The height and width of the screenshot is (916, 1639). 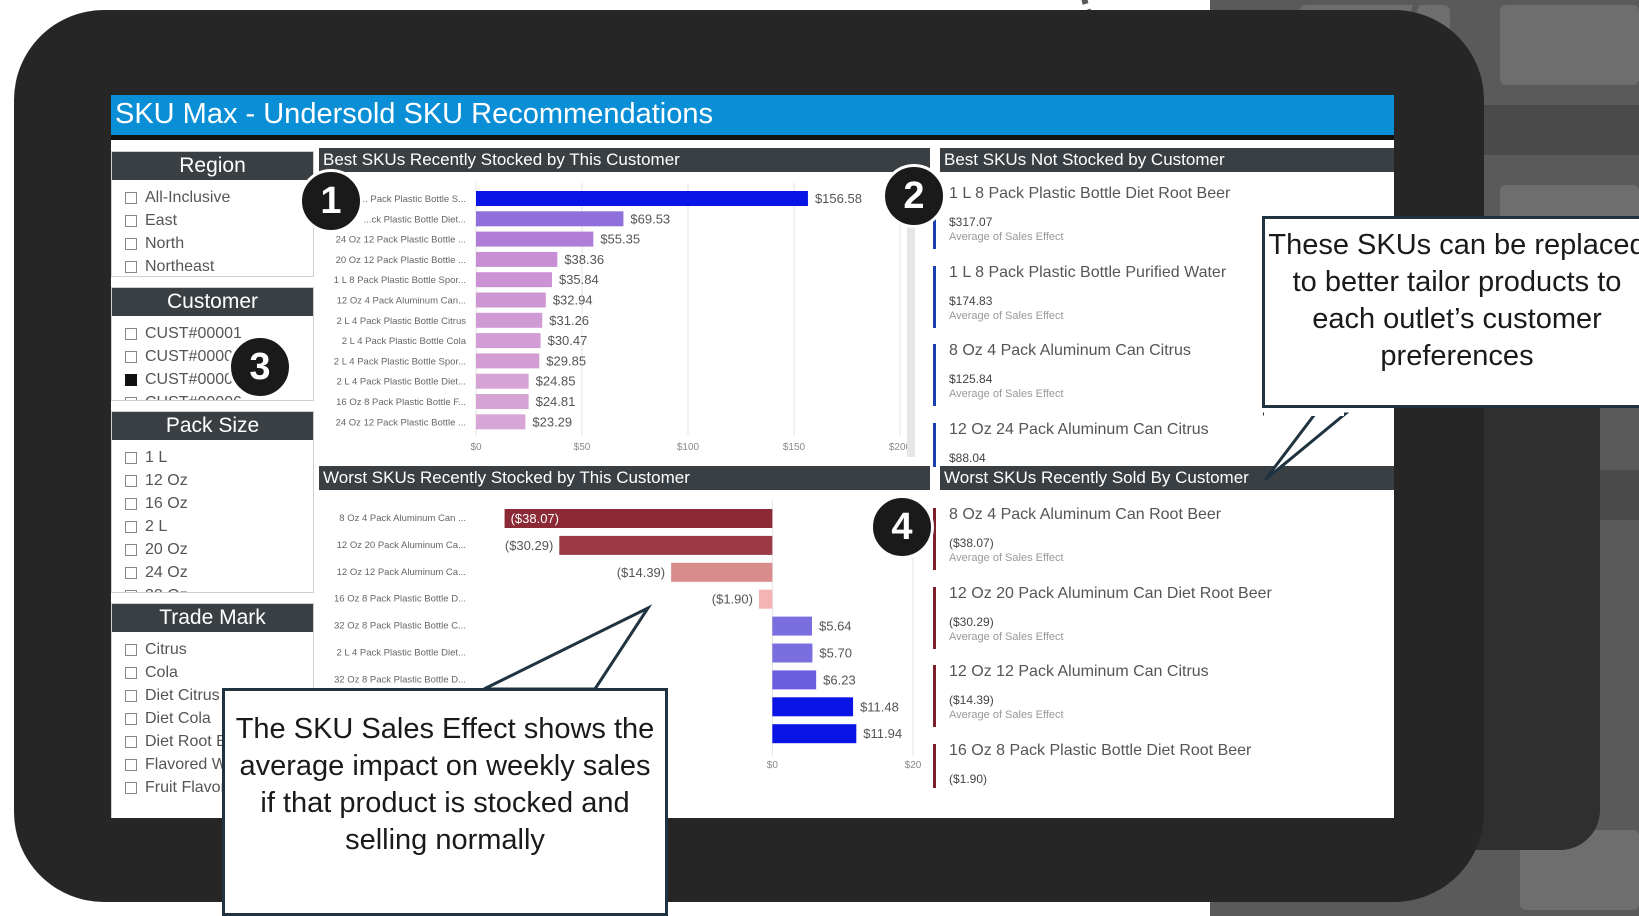 I want to click on data-label: $5.70, so click(x=835, y=653).